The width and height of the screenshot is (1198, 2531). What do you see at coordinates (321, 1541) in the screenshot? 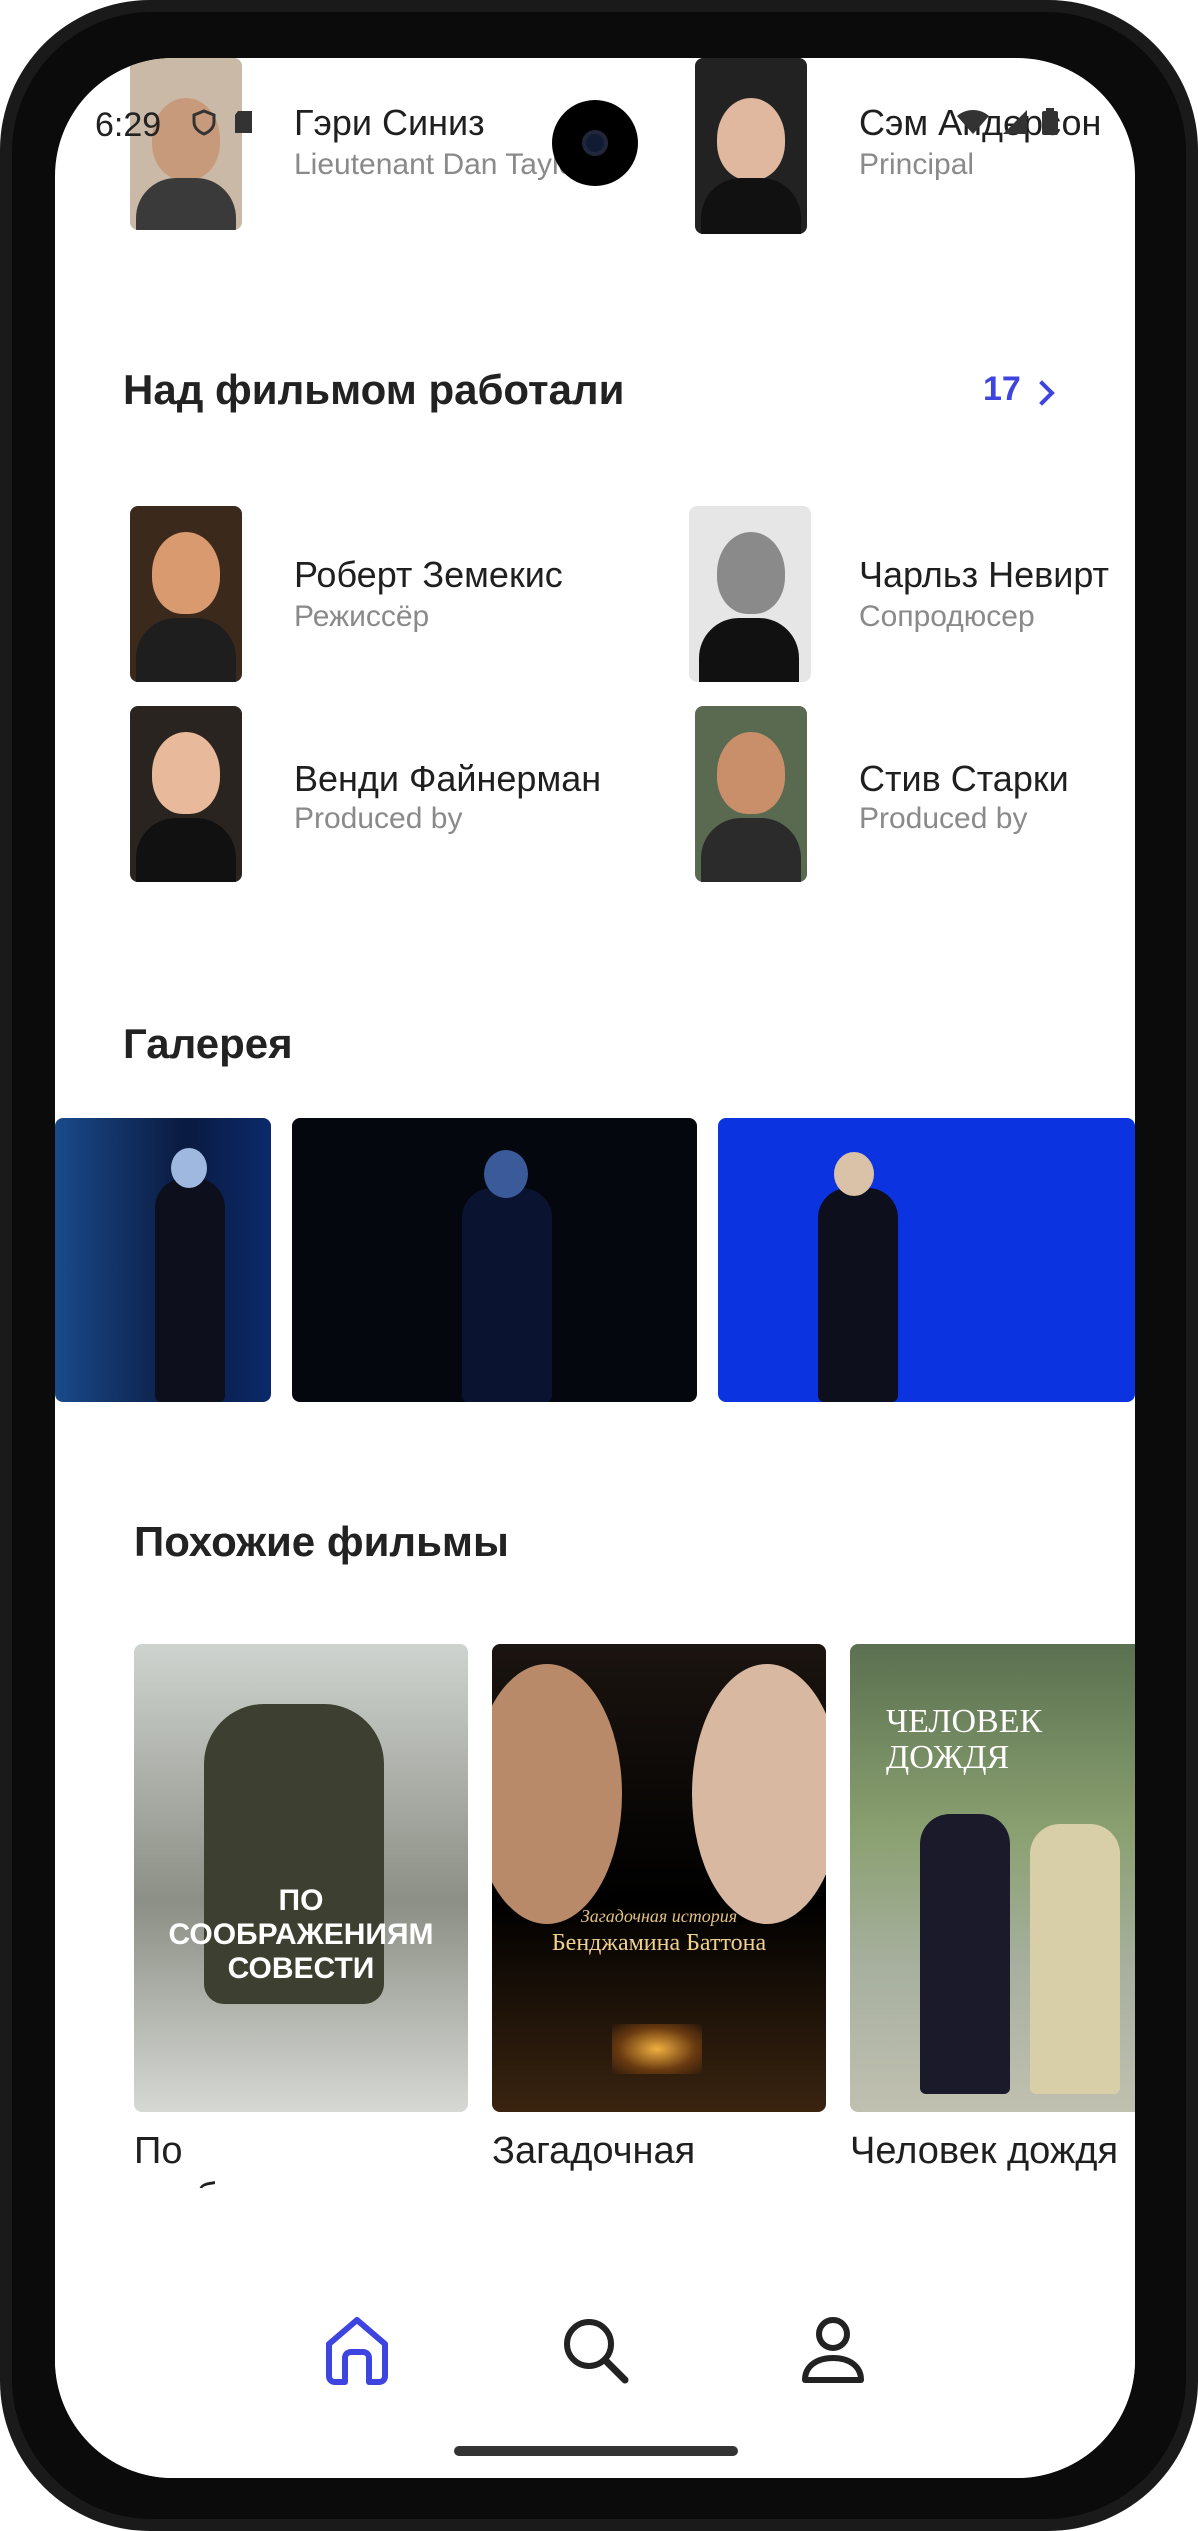
I see `similar-section-title: Похожие фильмы` at bounding box center [321, 1541].